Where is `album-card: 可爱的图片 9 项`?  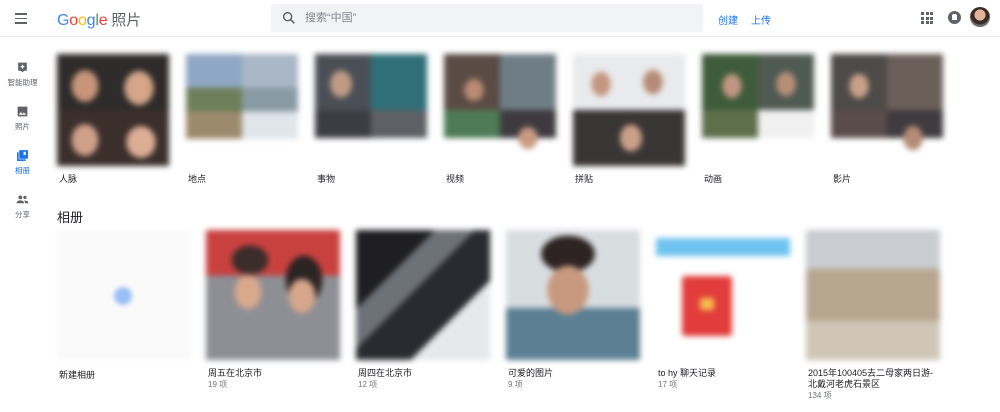
album-card: 可爱的图片 9 项 is located at coordinates (573, 315).